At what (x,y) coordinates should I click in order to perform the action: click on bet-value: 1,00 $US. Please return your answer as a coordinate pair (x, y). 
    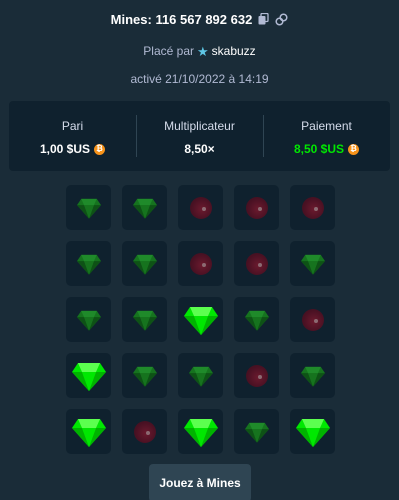
    Looking at the image, I should click on (65, 149).